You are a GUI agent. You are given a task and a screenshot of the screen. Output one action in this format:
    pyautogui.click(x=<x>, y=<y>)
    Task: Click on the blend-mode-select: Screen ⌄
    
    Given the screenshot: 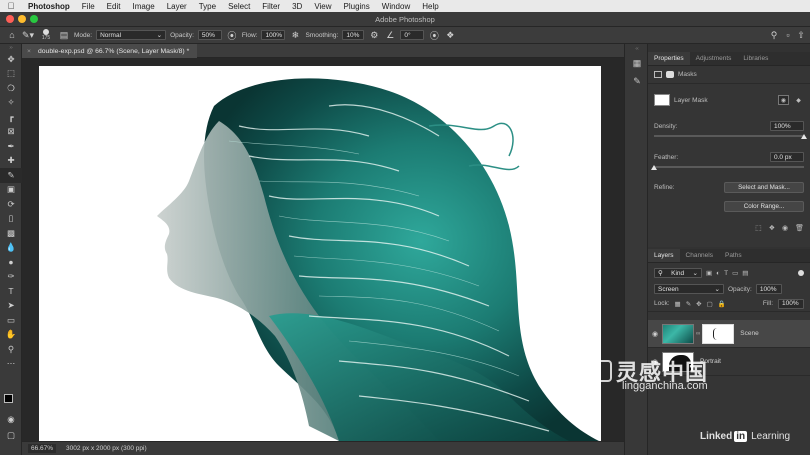 What is the action you would take?
    pyautogui.click(x=689, y=289)
    